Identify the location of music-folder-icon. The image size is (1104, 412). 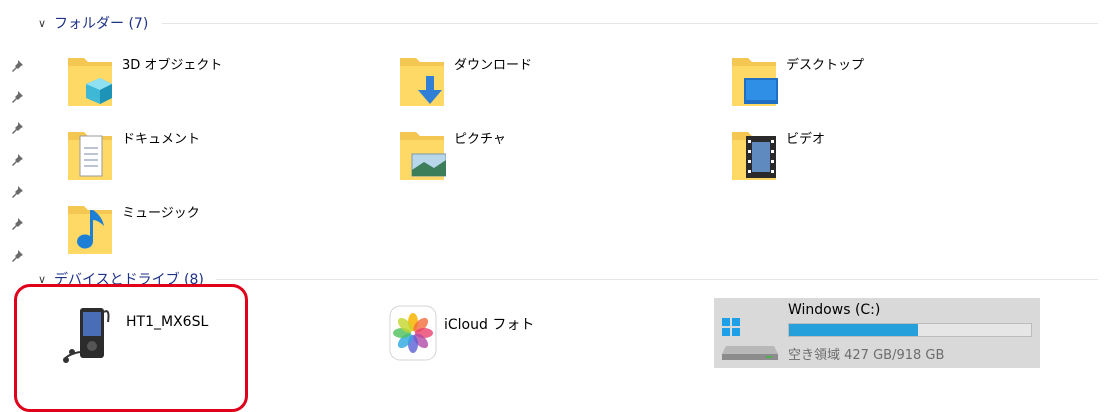
(90, 230).